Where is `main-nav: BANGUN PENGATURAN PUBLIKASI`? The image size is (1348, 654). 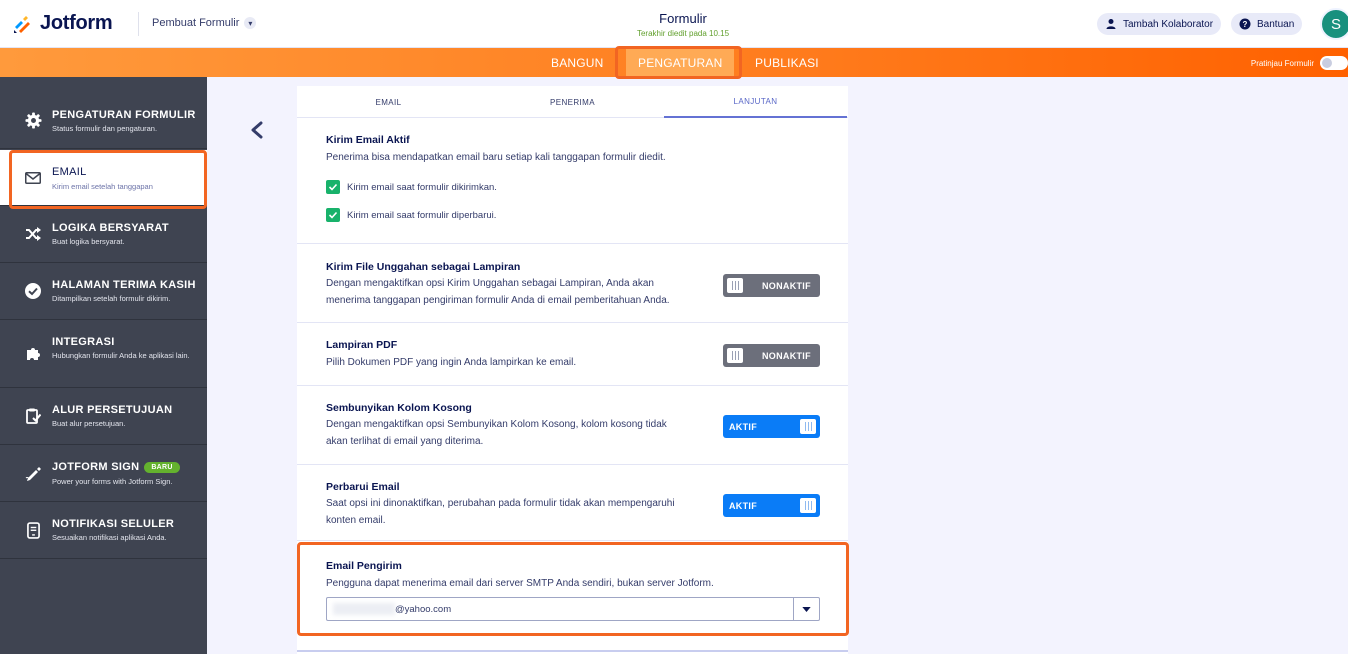 main-nav: BANGUN PENGATURAN PUBLIKASI is located at coordinates (674, 62).